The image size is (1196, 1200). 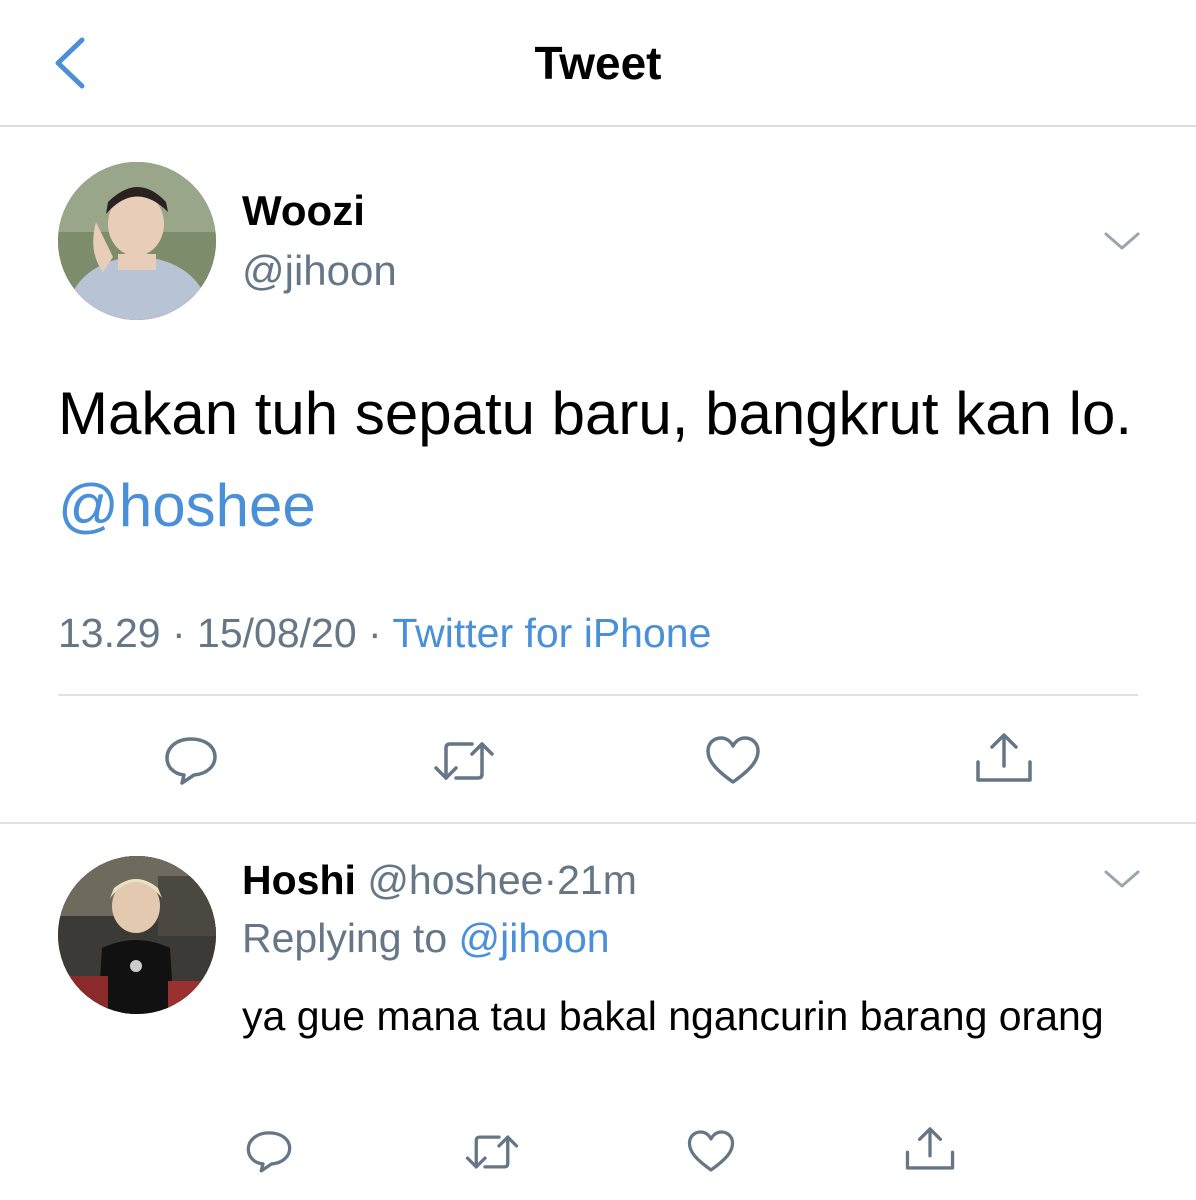 I want to click on reply-options-button, so click(x=1122, y=879).